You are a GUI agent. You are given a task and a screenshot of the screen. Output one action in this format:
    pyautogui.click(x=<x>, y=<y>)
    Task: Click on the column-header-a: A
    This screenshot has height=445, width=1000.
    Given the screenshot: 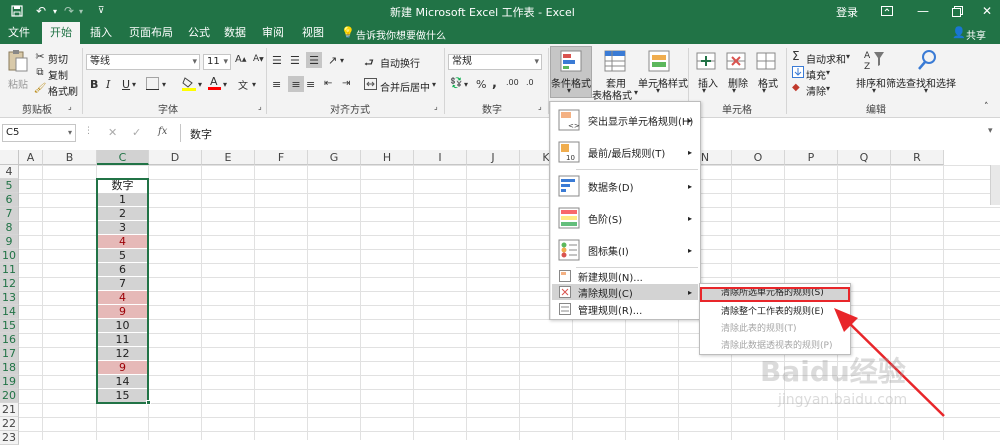 What is the action you would take?
    pyautogui.click(x=31, y=157)
    